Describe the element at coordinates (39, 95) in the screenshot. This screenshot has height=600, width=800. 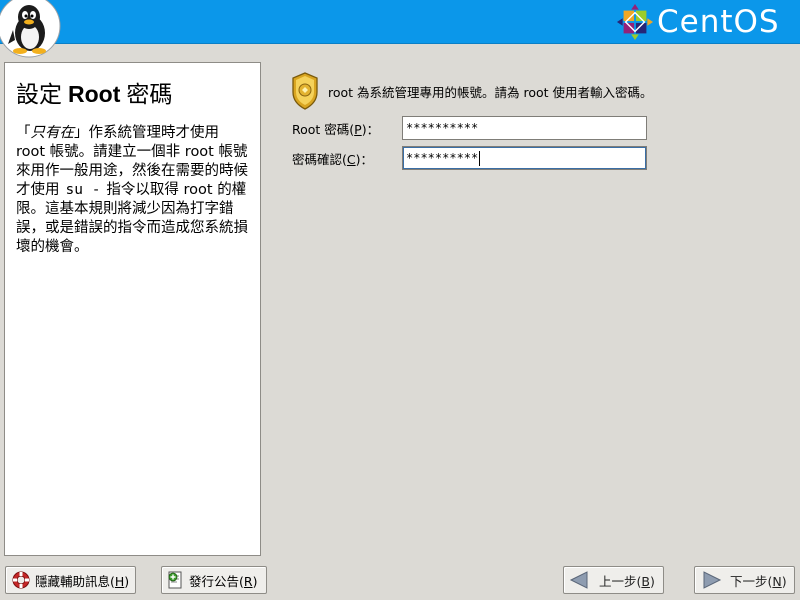
I see `help-title-pre: 設定` at that location.